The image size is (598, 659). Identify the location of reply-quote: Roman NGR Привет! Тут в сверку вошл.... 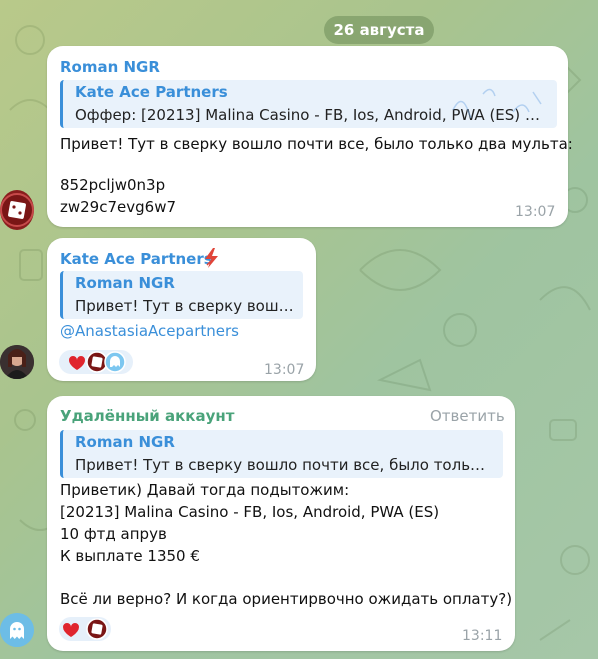
(181, 295).